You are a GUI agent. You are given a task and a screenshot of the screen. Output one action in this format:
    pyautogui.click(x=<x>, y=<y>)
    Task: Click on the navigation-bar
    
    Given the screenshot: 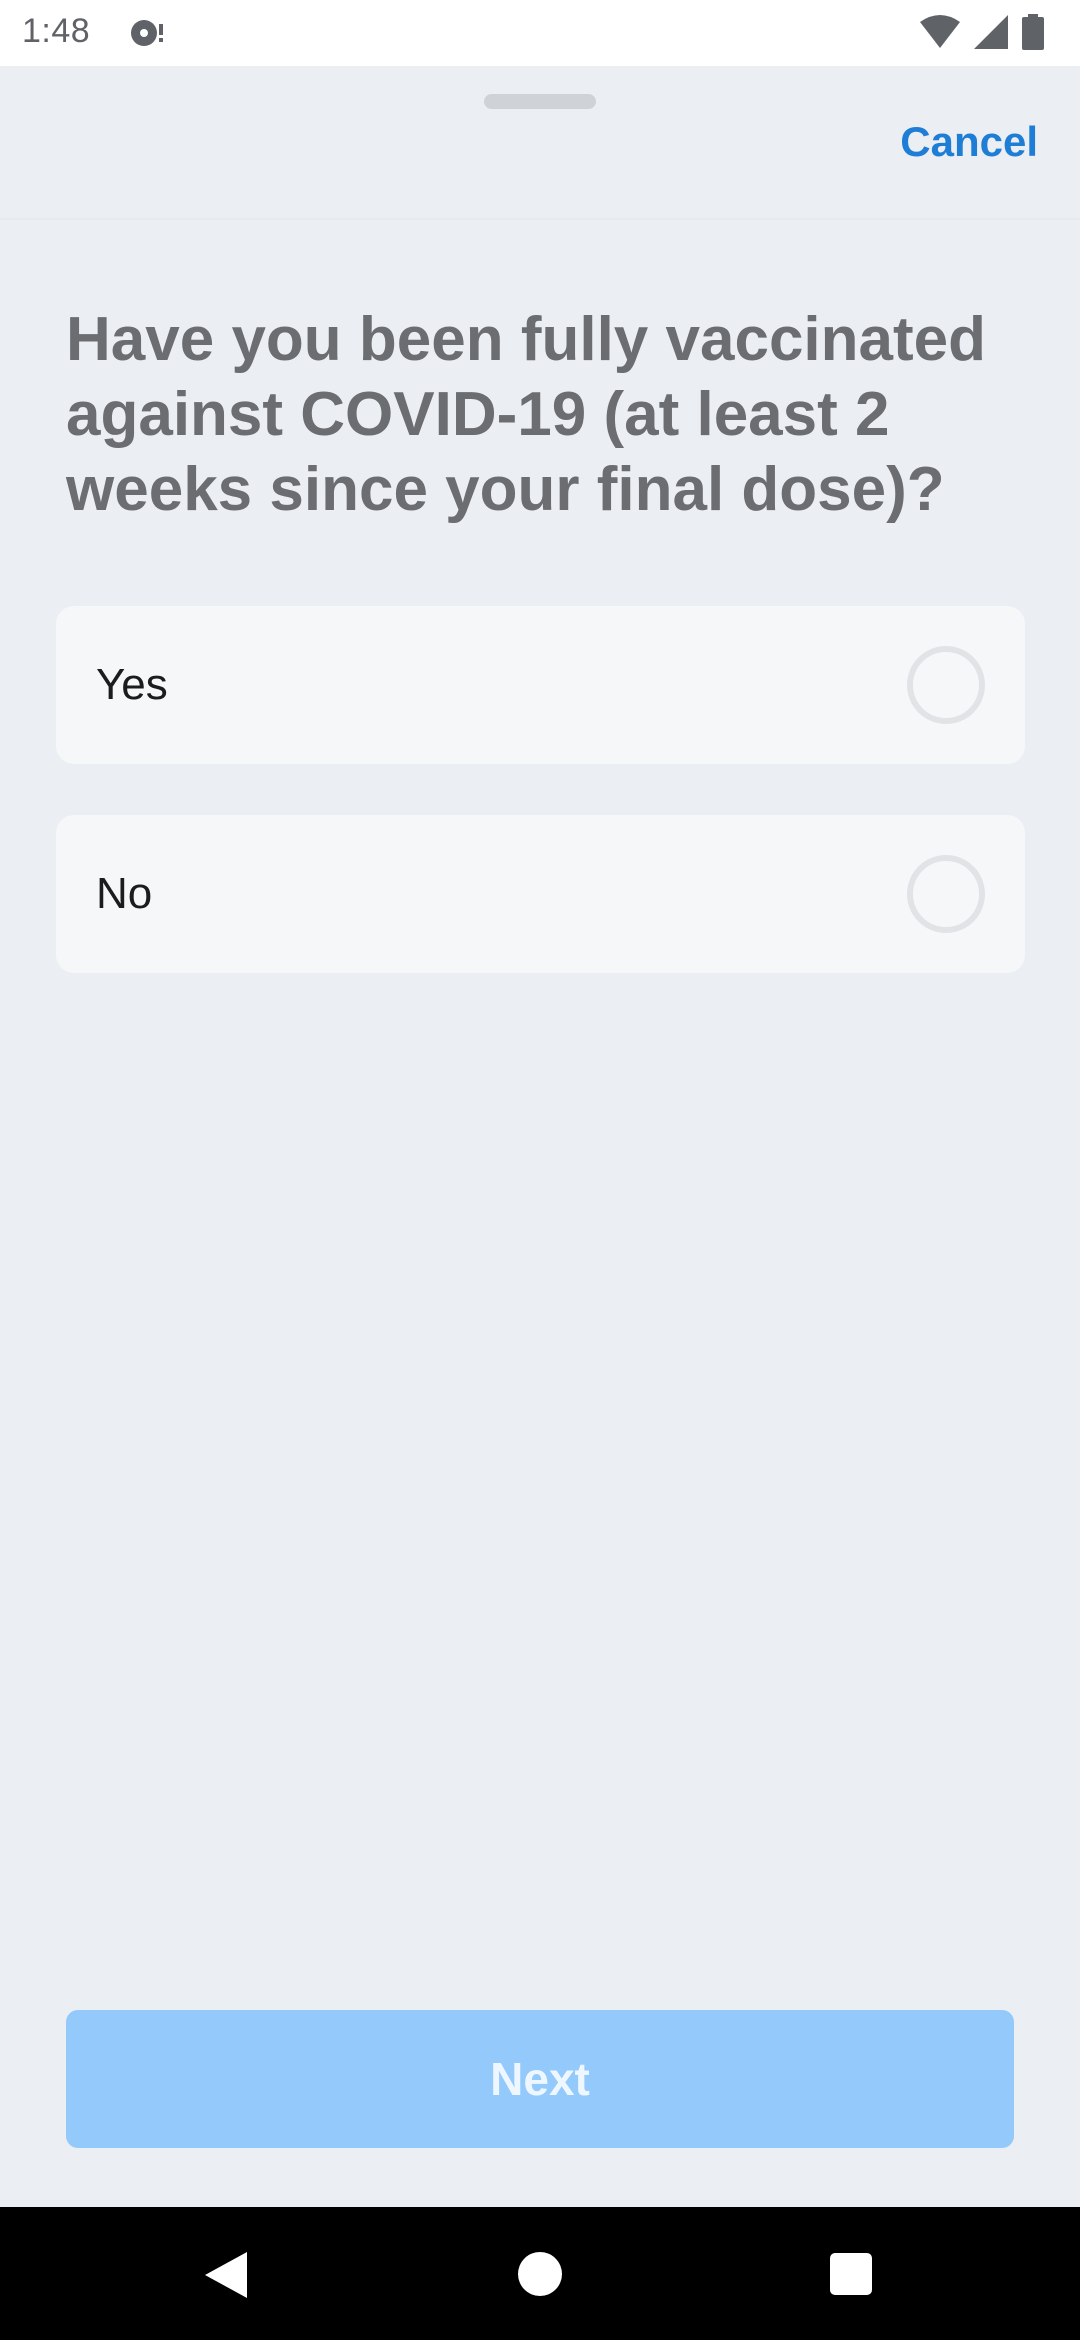 What is the action you would take?
    pyautogui.click(x=540, y=2273)
    